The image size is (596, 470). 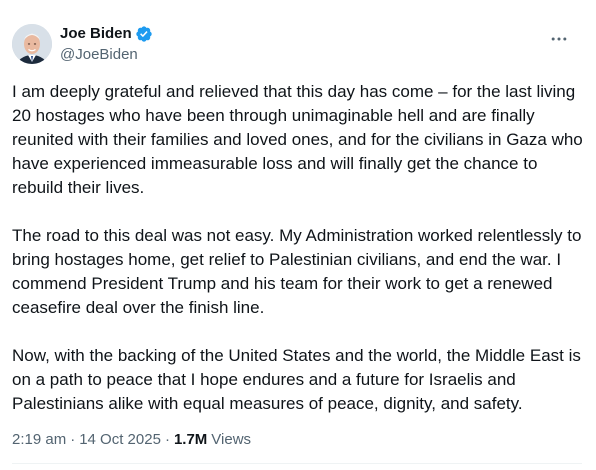 I want to click on views-count: 1.7M, so click(x=190, y=440).